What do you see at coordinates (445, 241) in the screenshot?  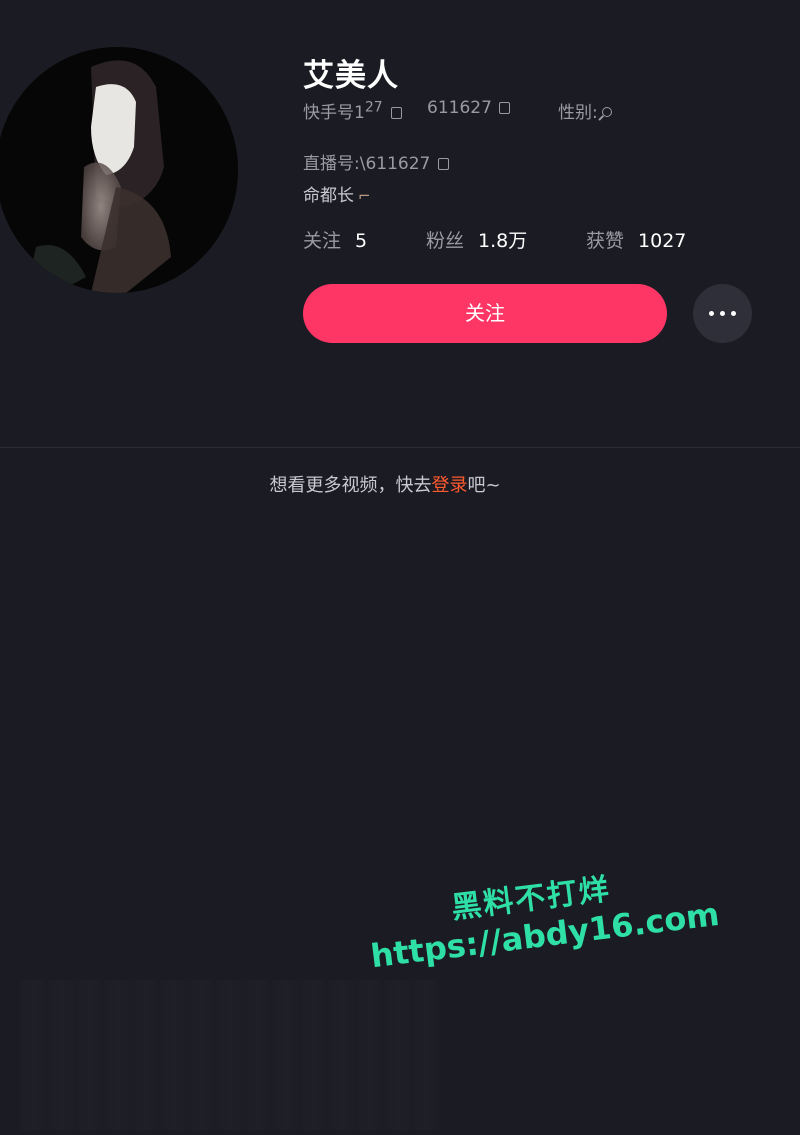 I see `fans-label: 粉丝` at bounding box center [445, 241].